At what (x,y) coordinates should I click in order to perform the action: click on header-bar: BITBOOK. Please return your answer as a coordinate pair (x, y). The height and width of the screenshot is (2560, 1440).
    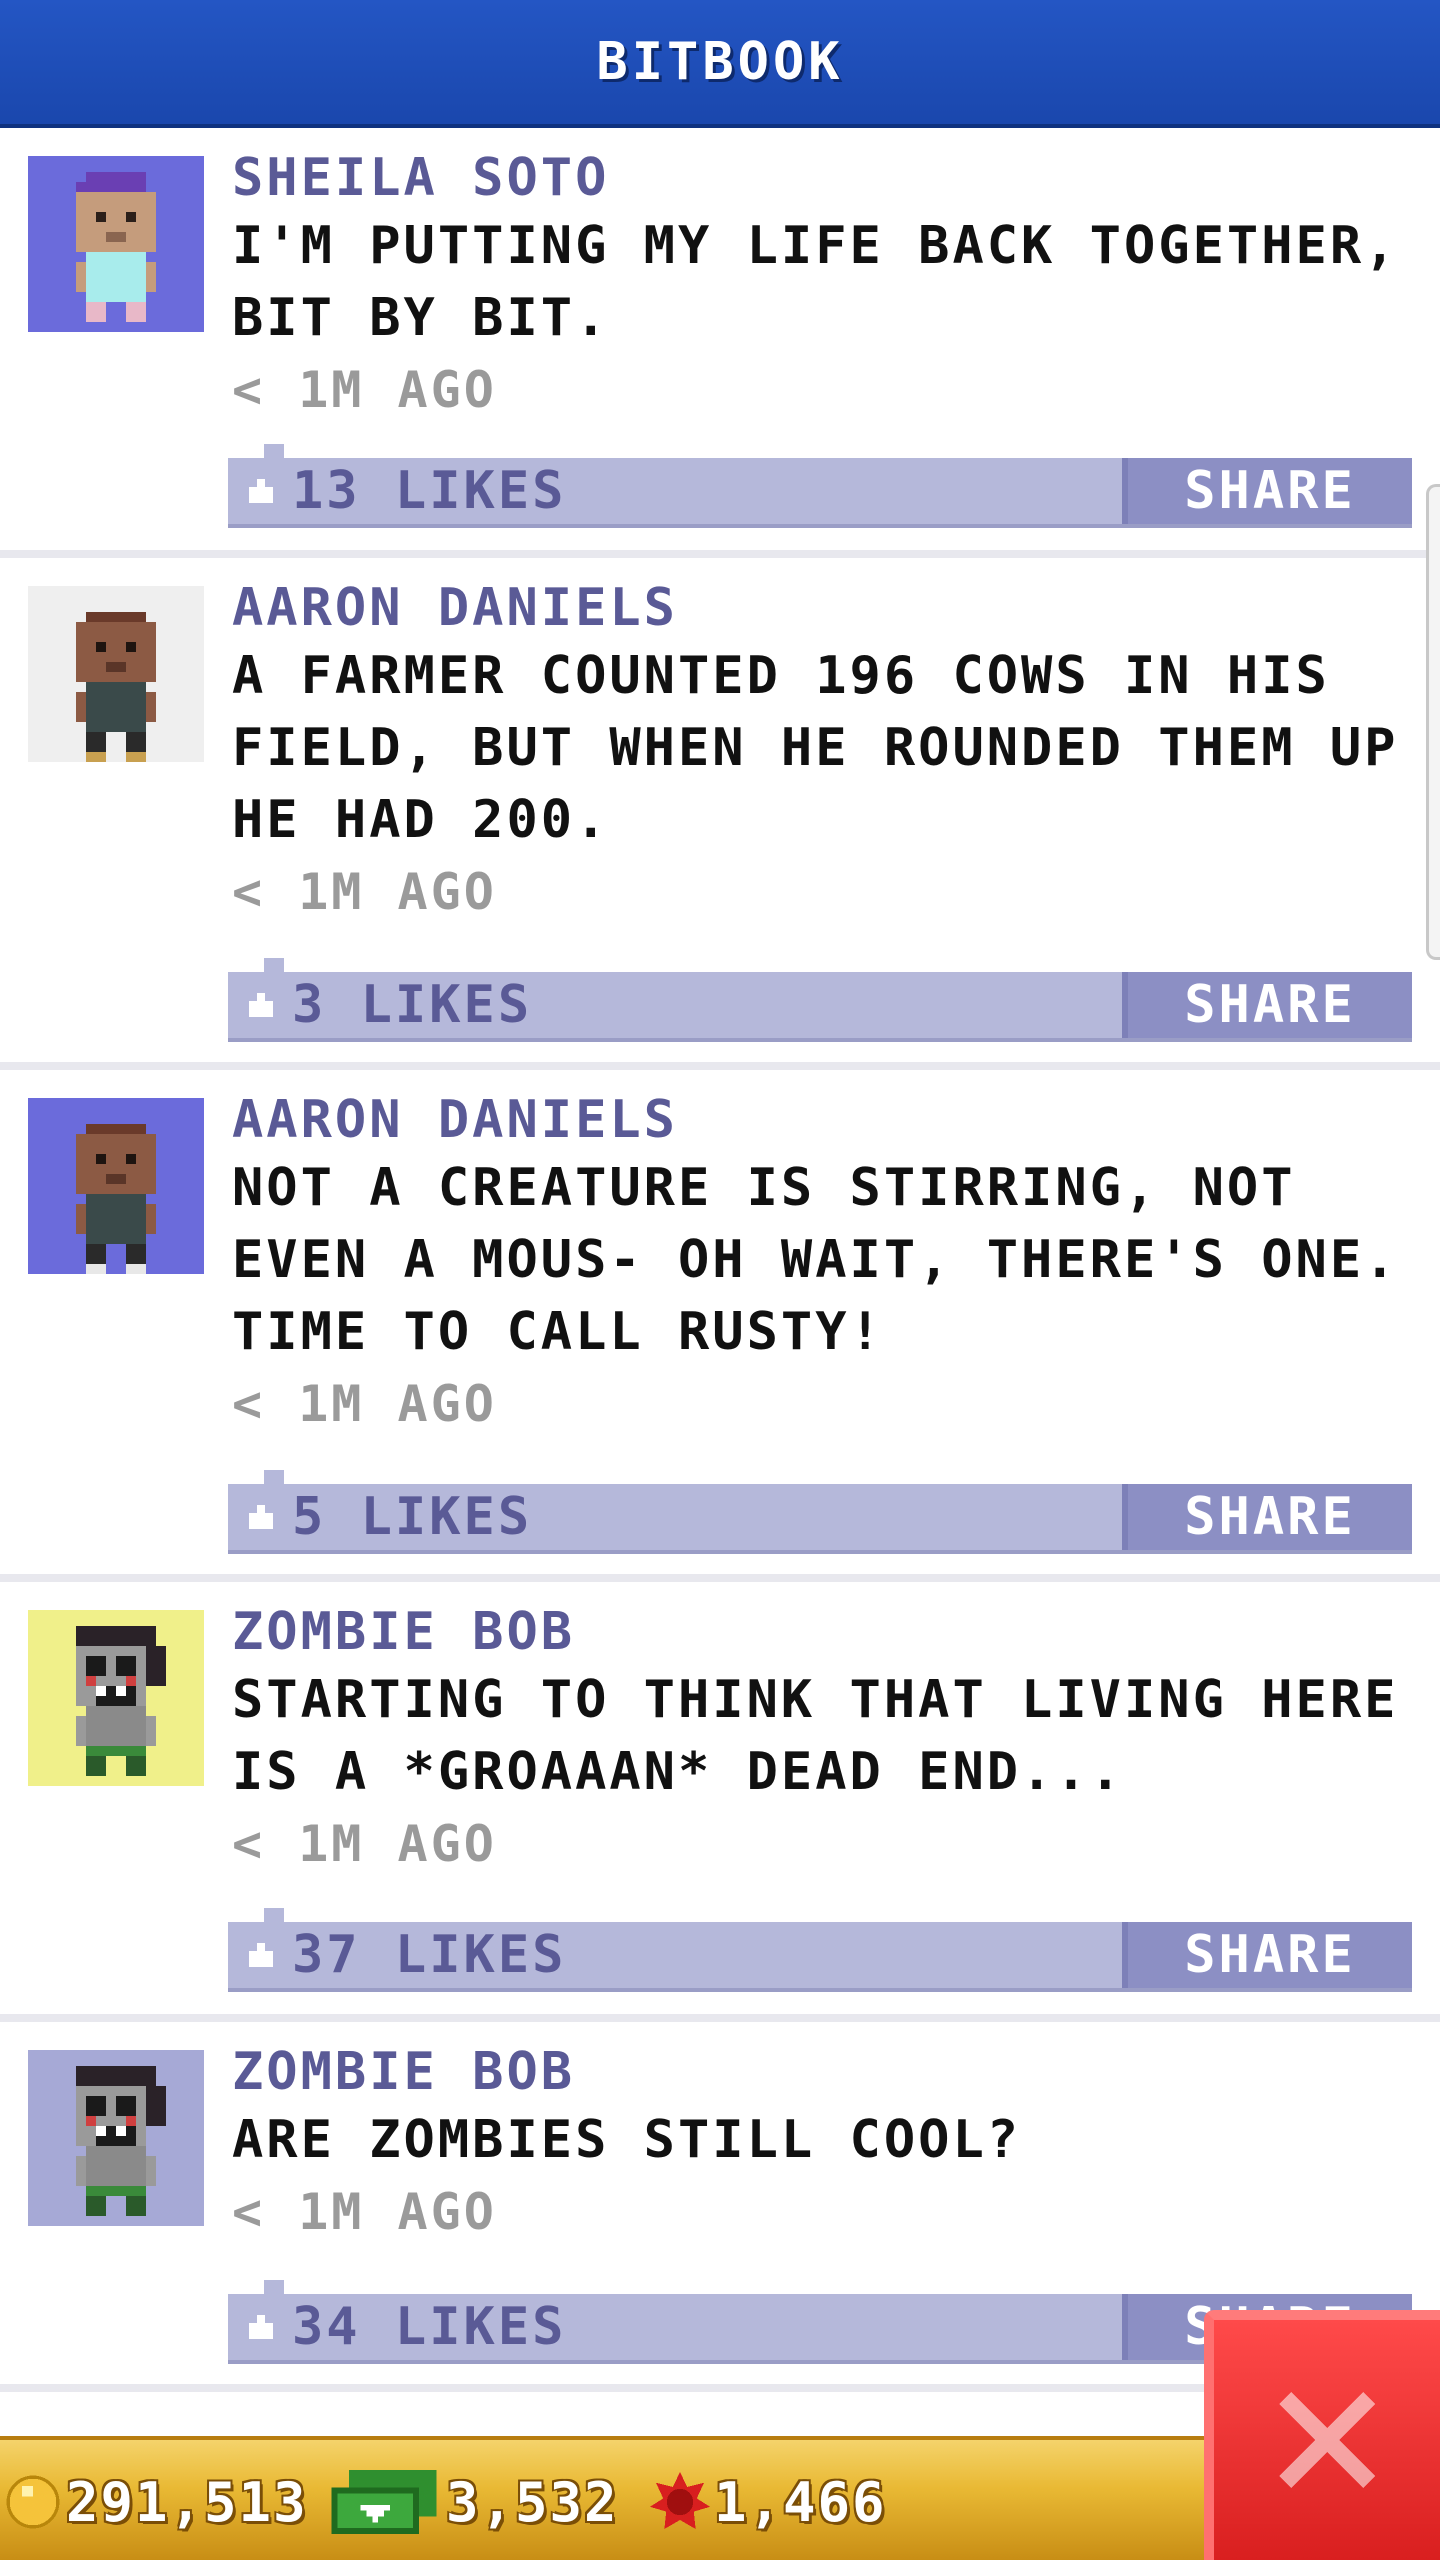
    Looking at the image, I should click on (720, 64).